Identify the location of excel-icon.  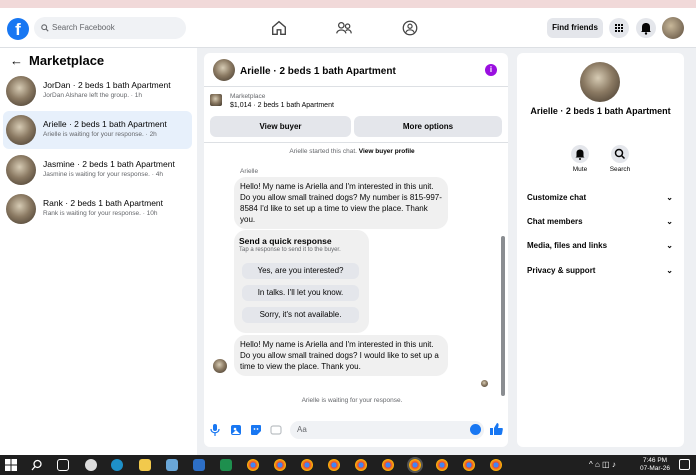
(226, 465).